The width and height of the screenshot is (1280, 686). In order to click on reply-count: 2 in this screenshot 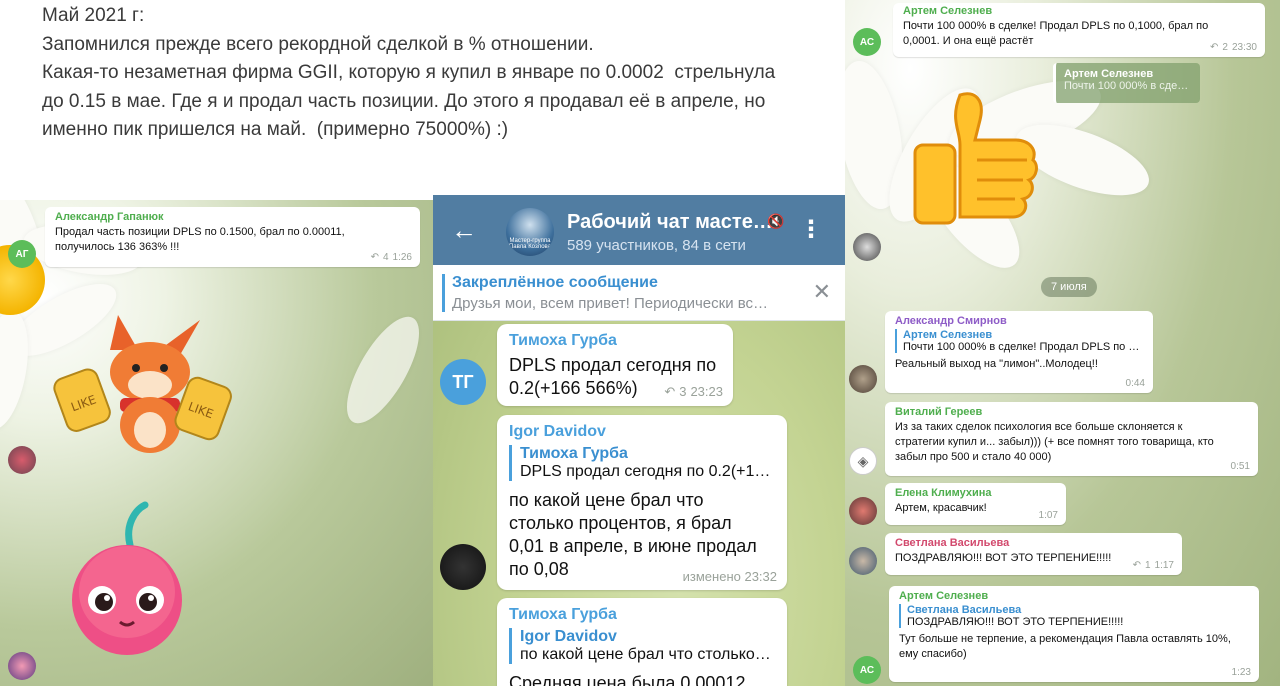, I will do `click(1225, 47)`.